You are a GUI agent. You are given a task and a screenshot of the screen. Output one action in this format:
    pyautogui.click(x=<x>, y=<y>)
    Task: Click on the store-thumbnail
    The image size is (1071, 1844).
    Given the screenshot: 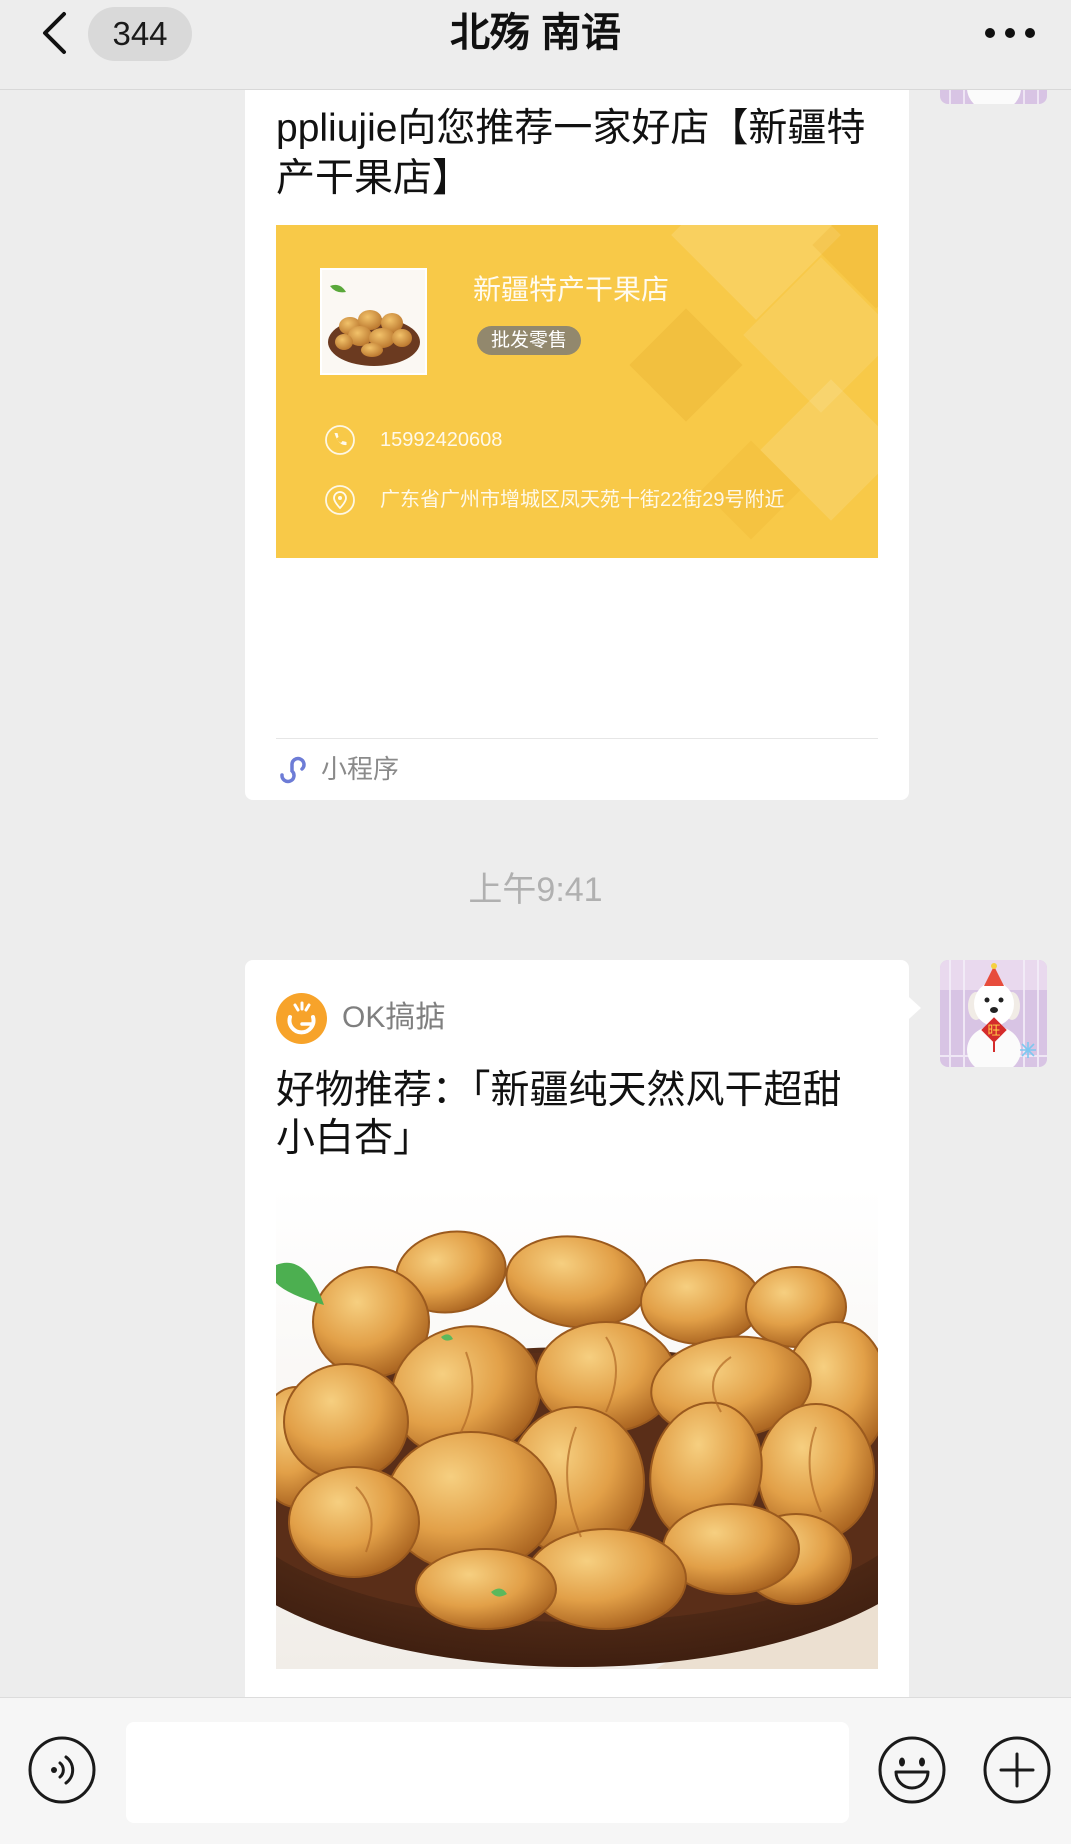 What is the action you would take?
    pyautogui.click(x=373, y=321)
    